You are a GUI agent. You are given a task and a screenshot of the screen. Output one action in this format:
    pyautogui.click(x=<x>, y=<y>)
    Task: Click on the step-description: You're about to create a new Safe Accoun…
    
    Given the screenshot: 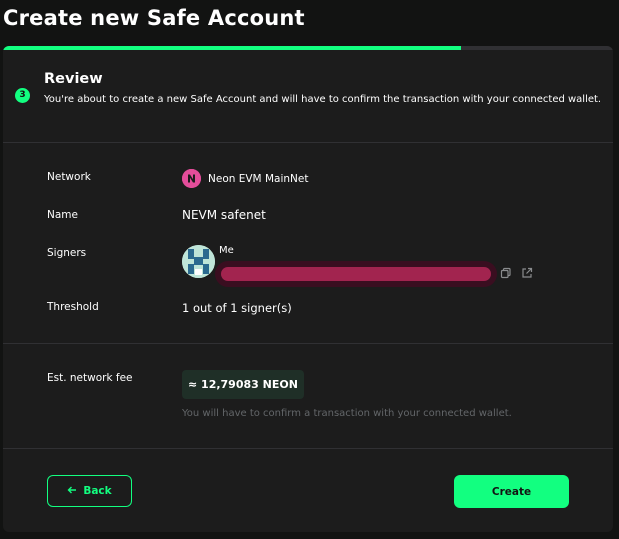 What is the action you would take?
    pyautogui.click(x=323, y=99)
    